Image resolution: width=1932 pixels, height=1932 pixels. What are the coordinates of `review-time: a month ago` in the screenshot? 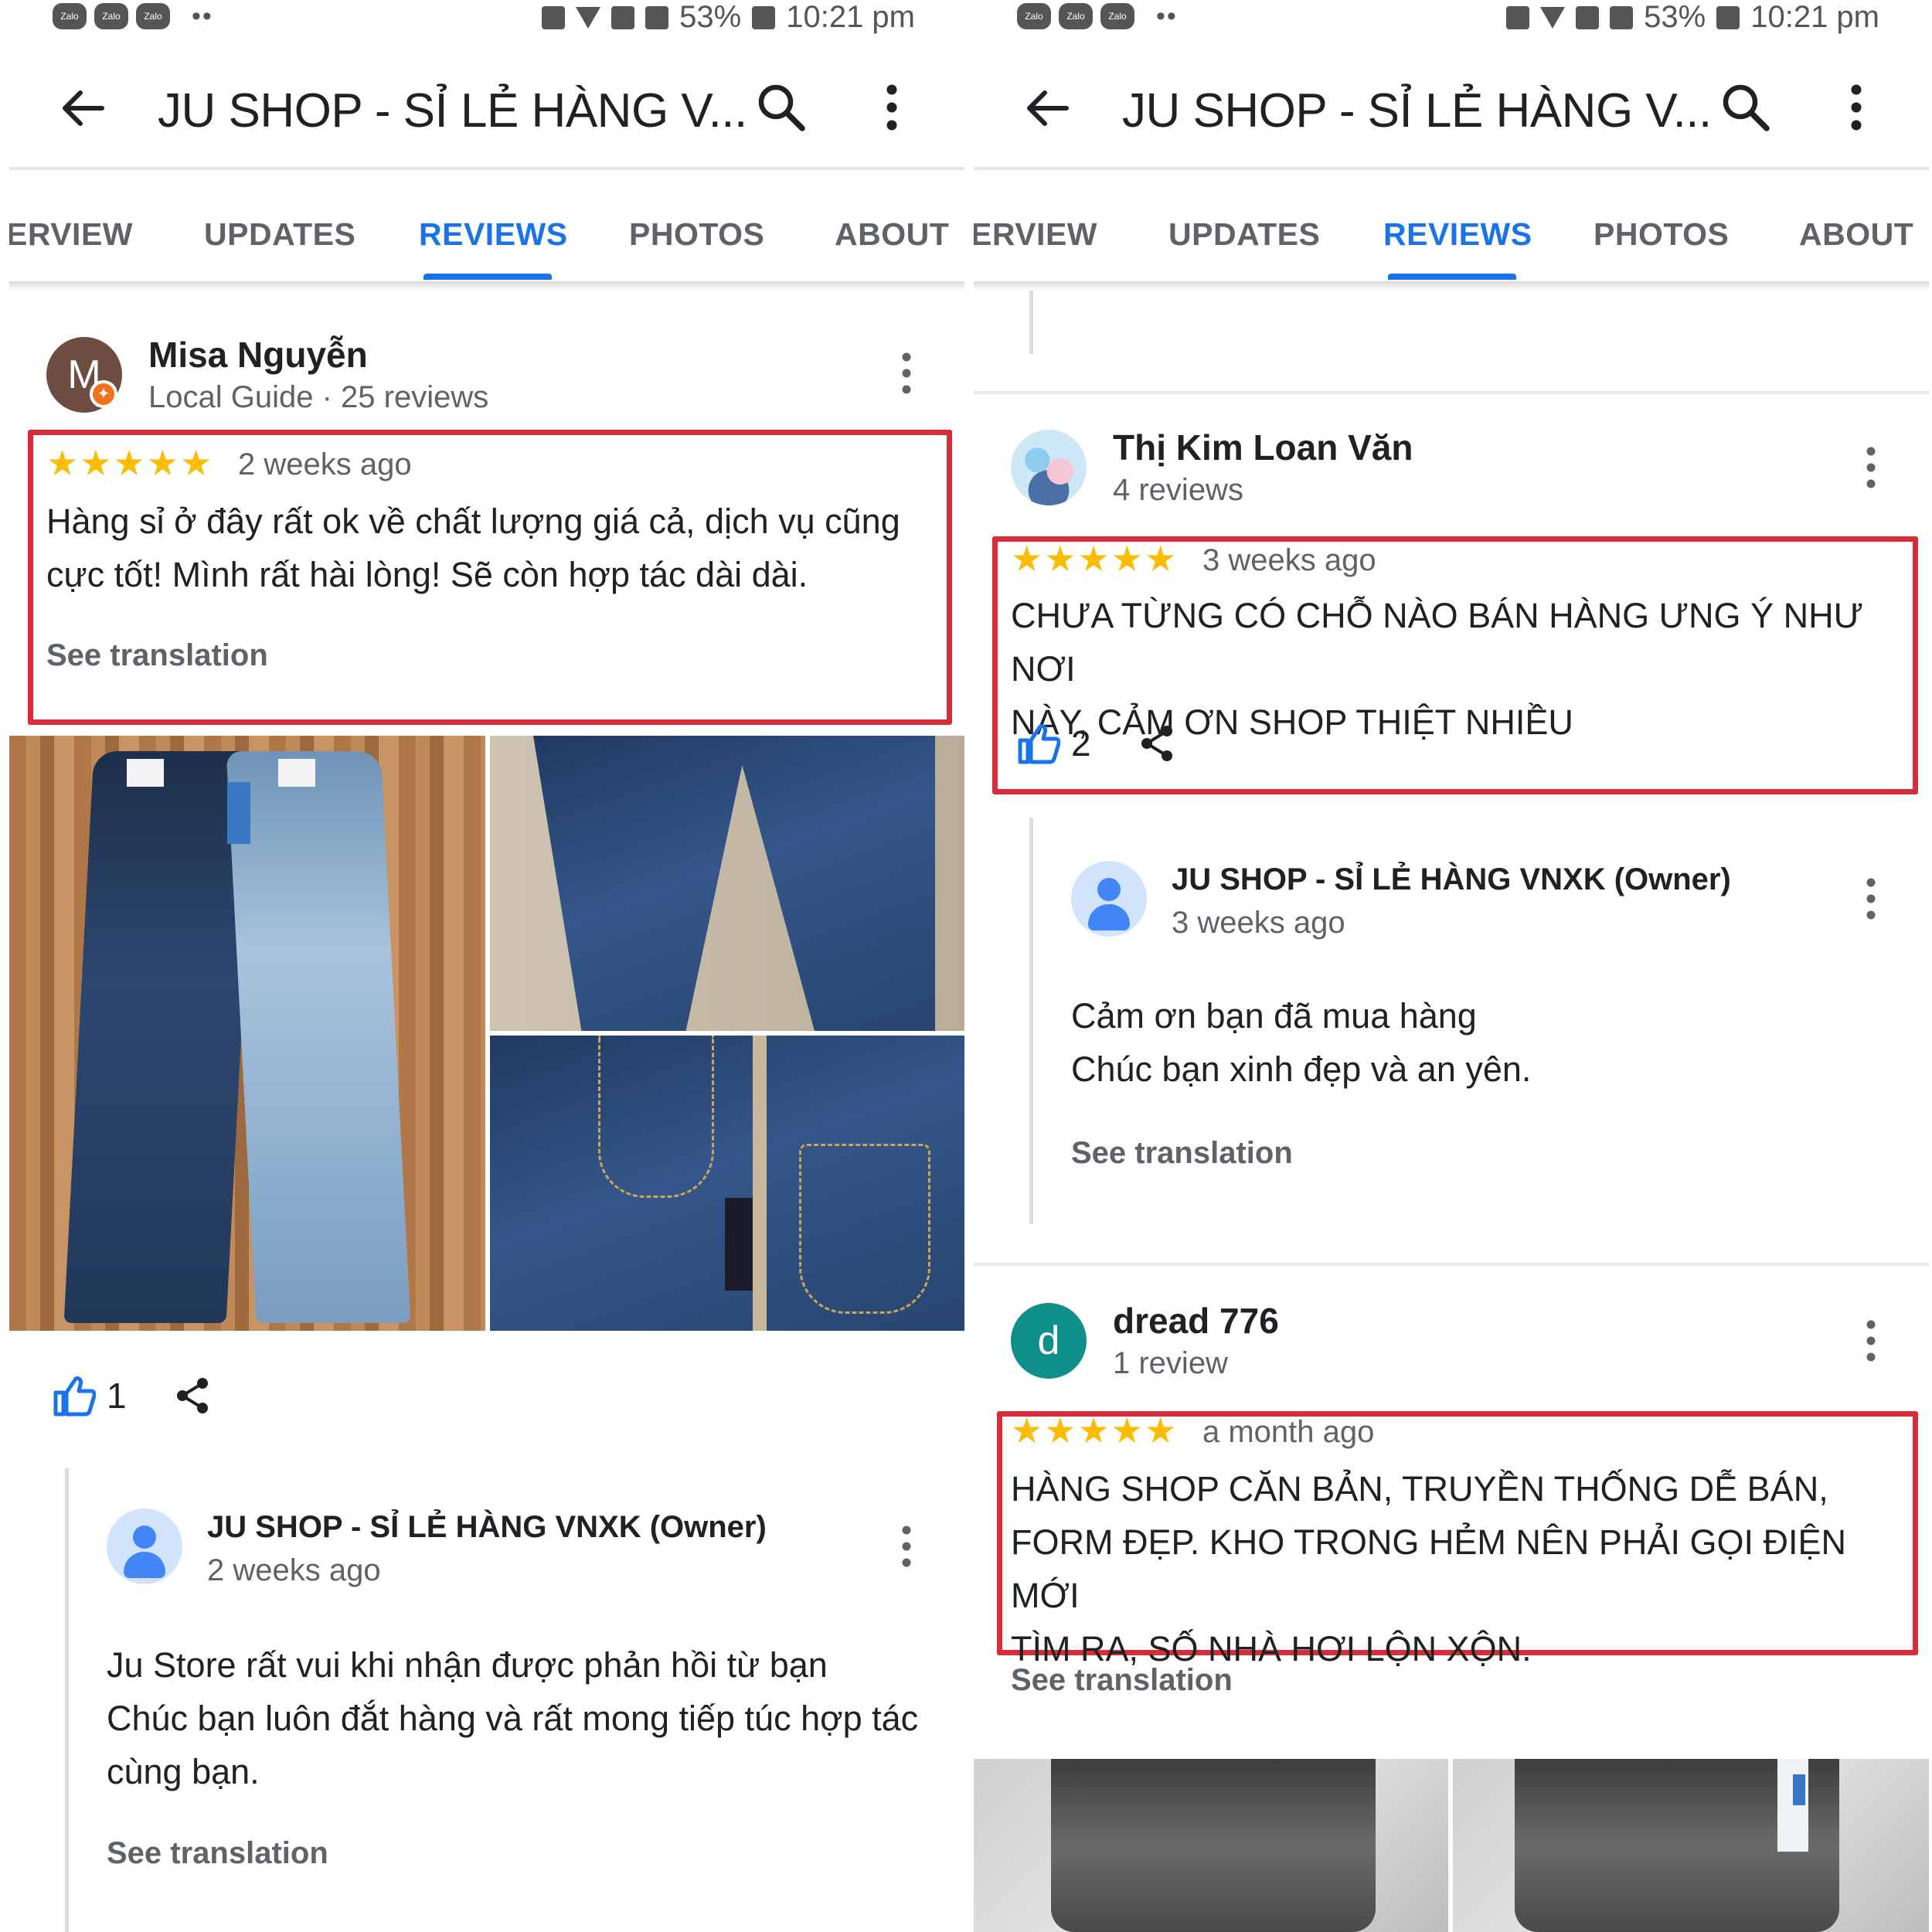 It's located at (1289, 1432).